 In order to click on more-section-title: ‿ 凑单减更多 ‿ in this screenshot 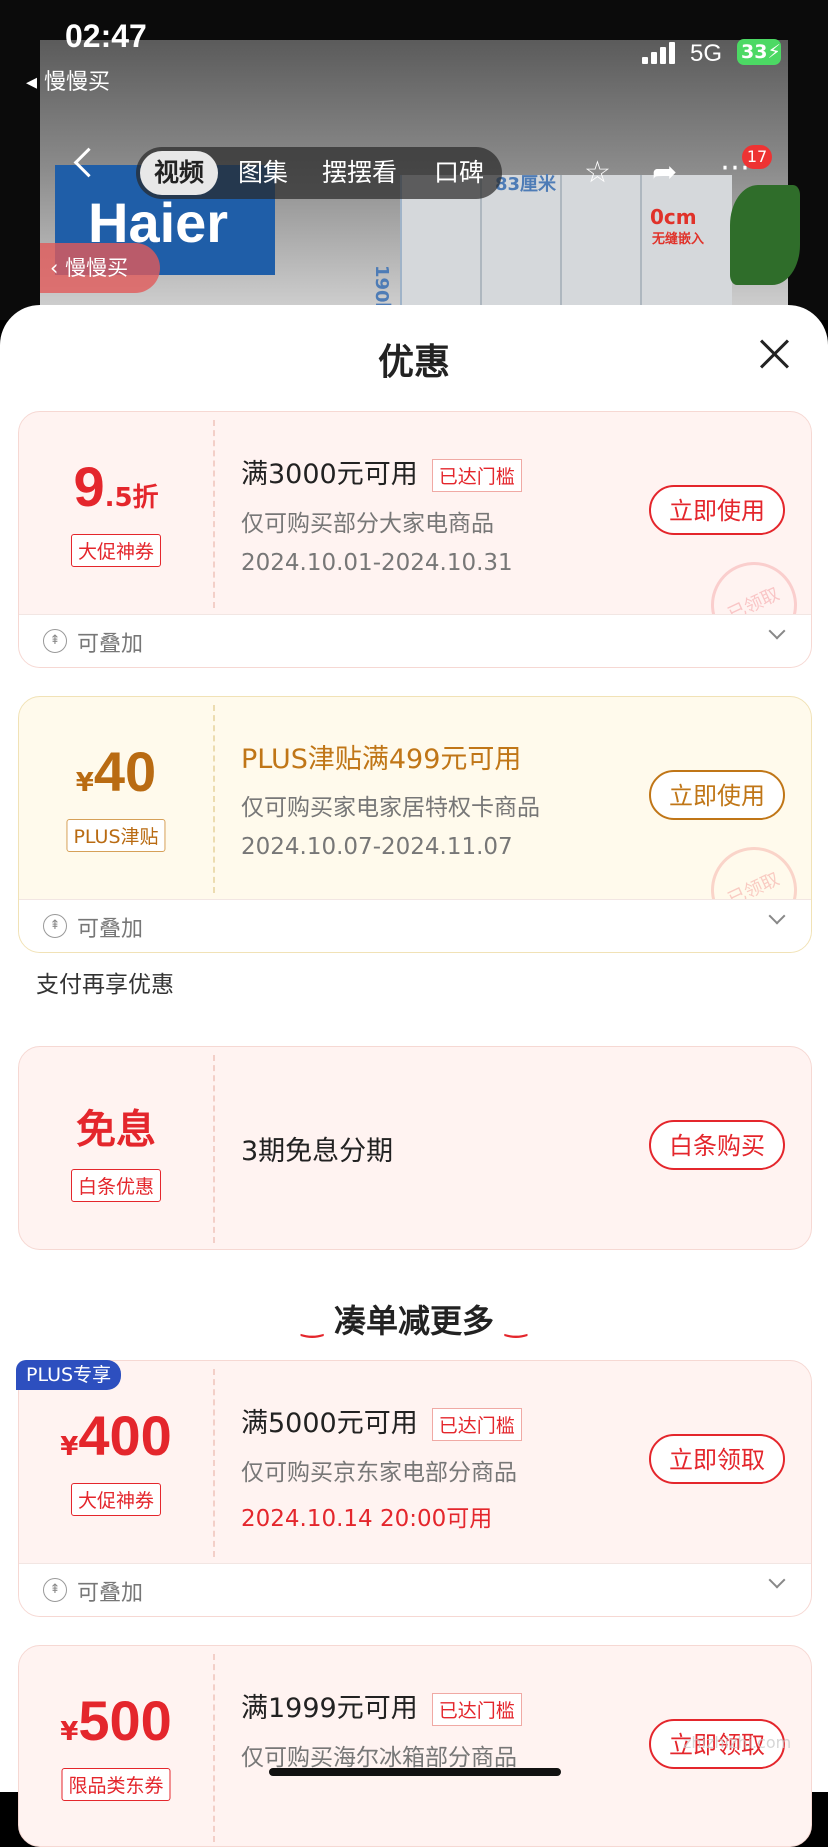, I will do `click(414, 1321)`.